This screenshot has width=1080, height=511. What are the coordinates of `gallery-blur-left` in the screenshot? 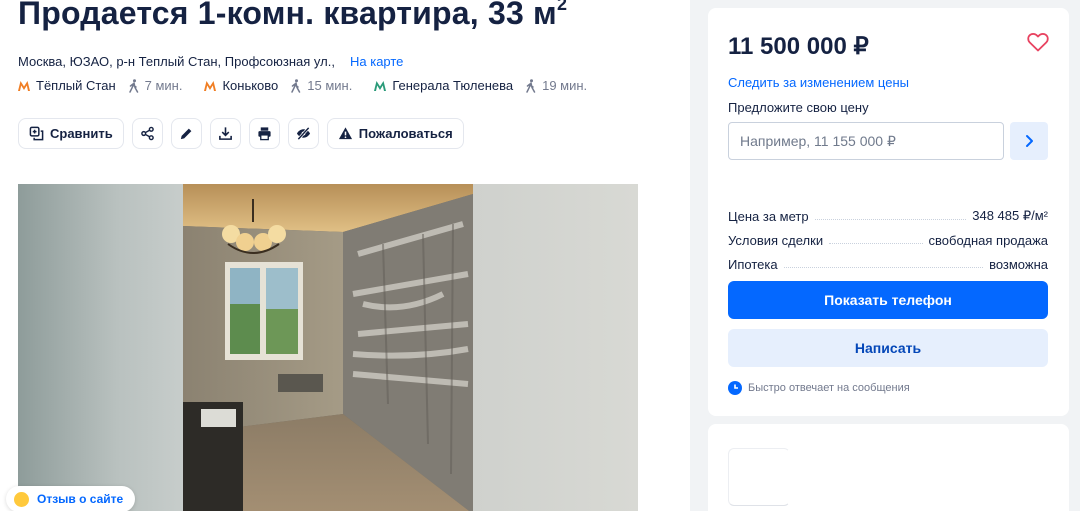 It's located at (100, 347).